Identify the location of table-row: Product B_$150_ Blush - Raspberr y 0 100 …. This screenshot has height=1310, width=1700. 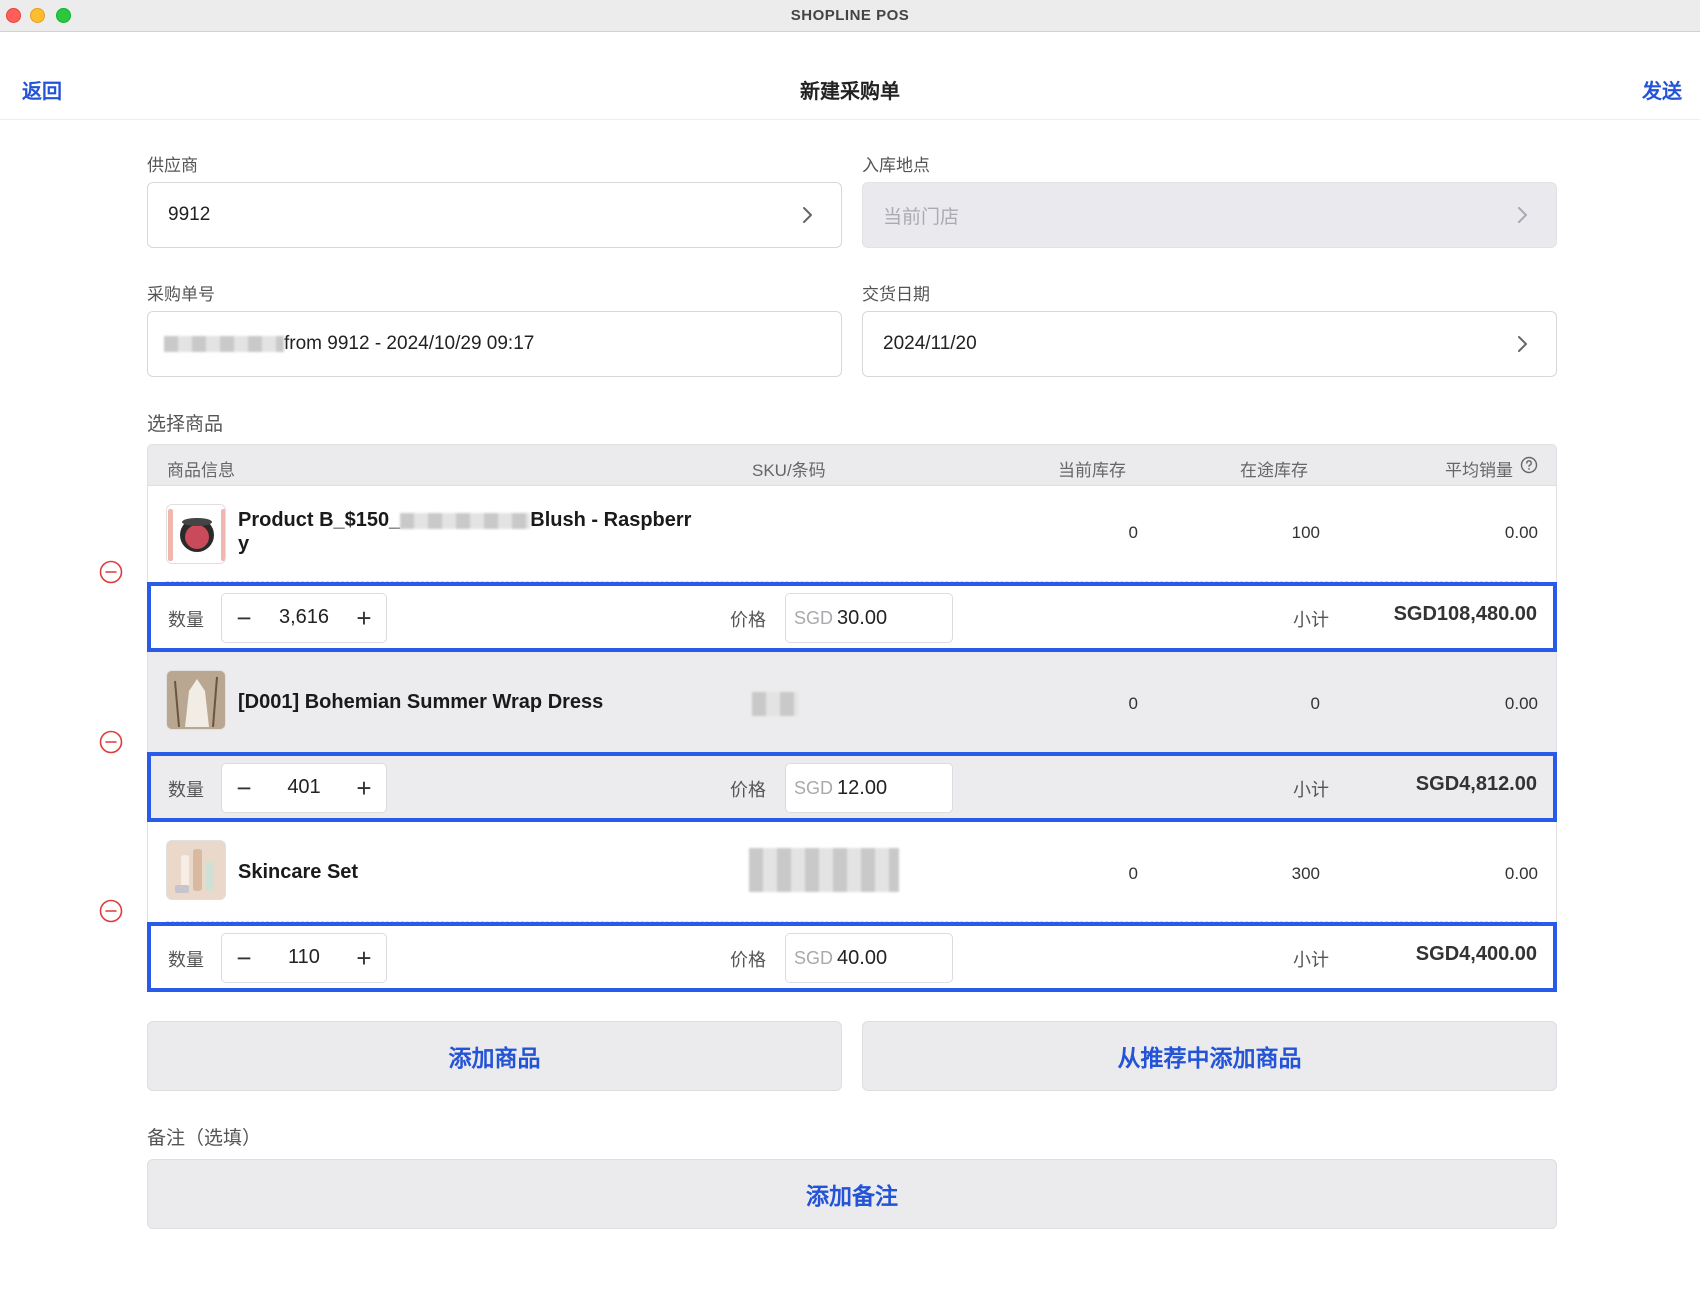
(852, 534).